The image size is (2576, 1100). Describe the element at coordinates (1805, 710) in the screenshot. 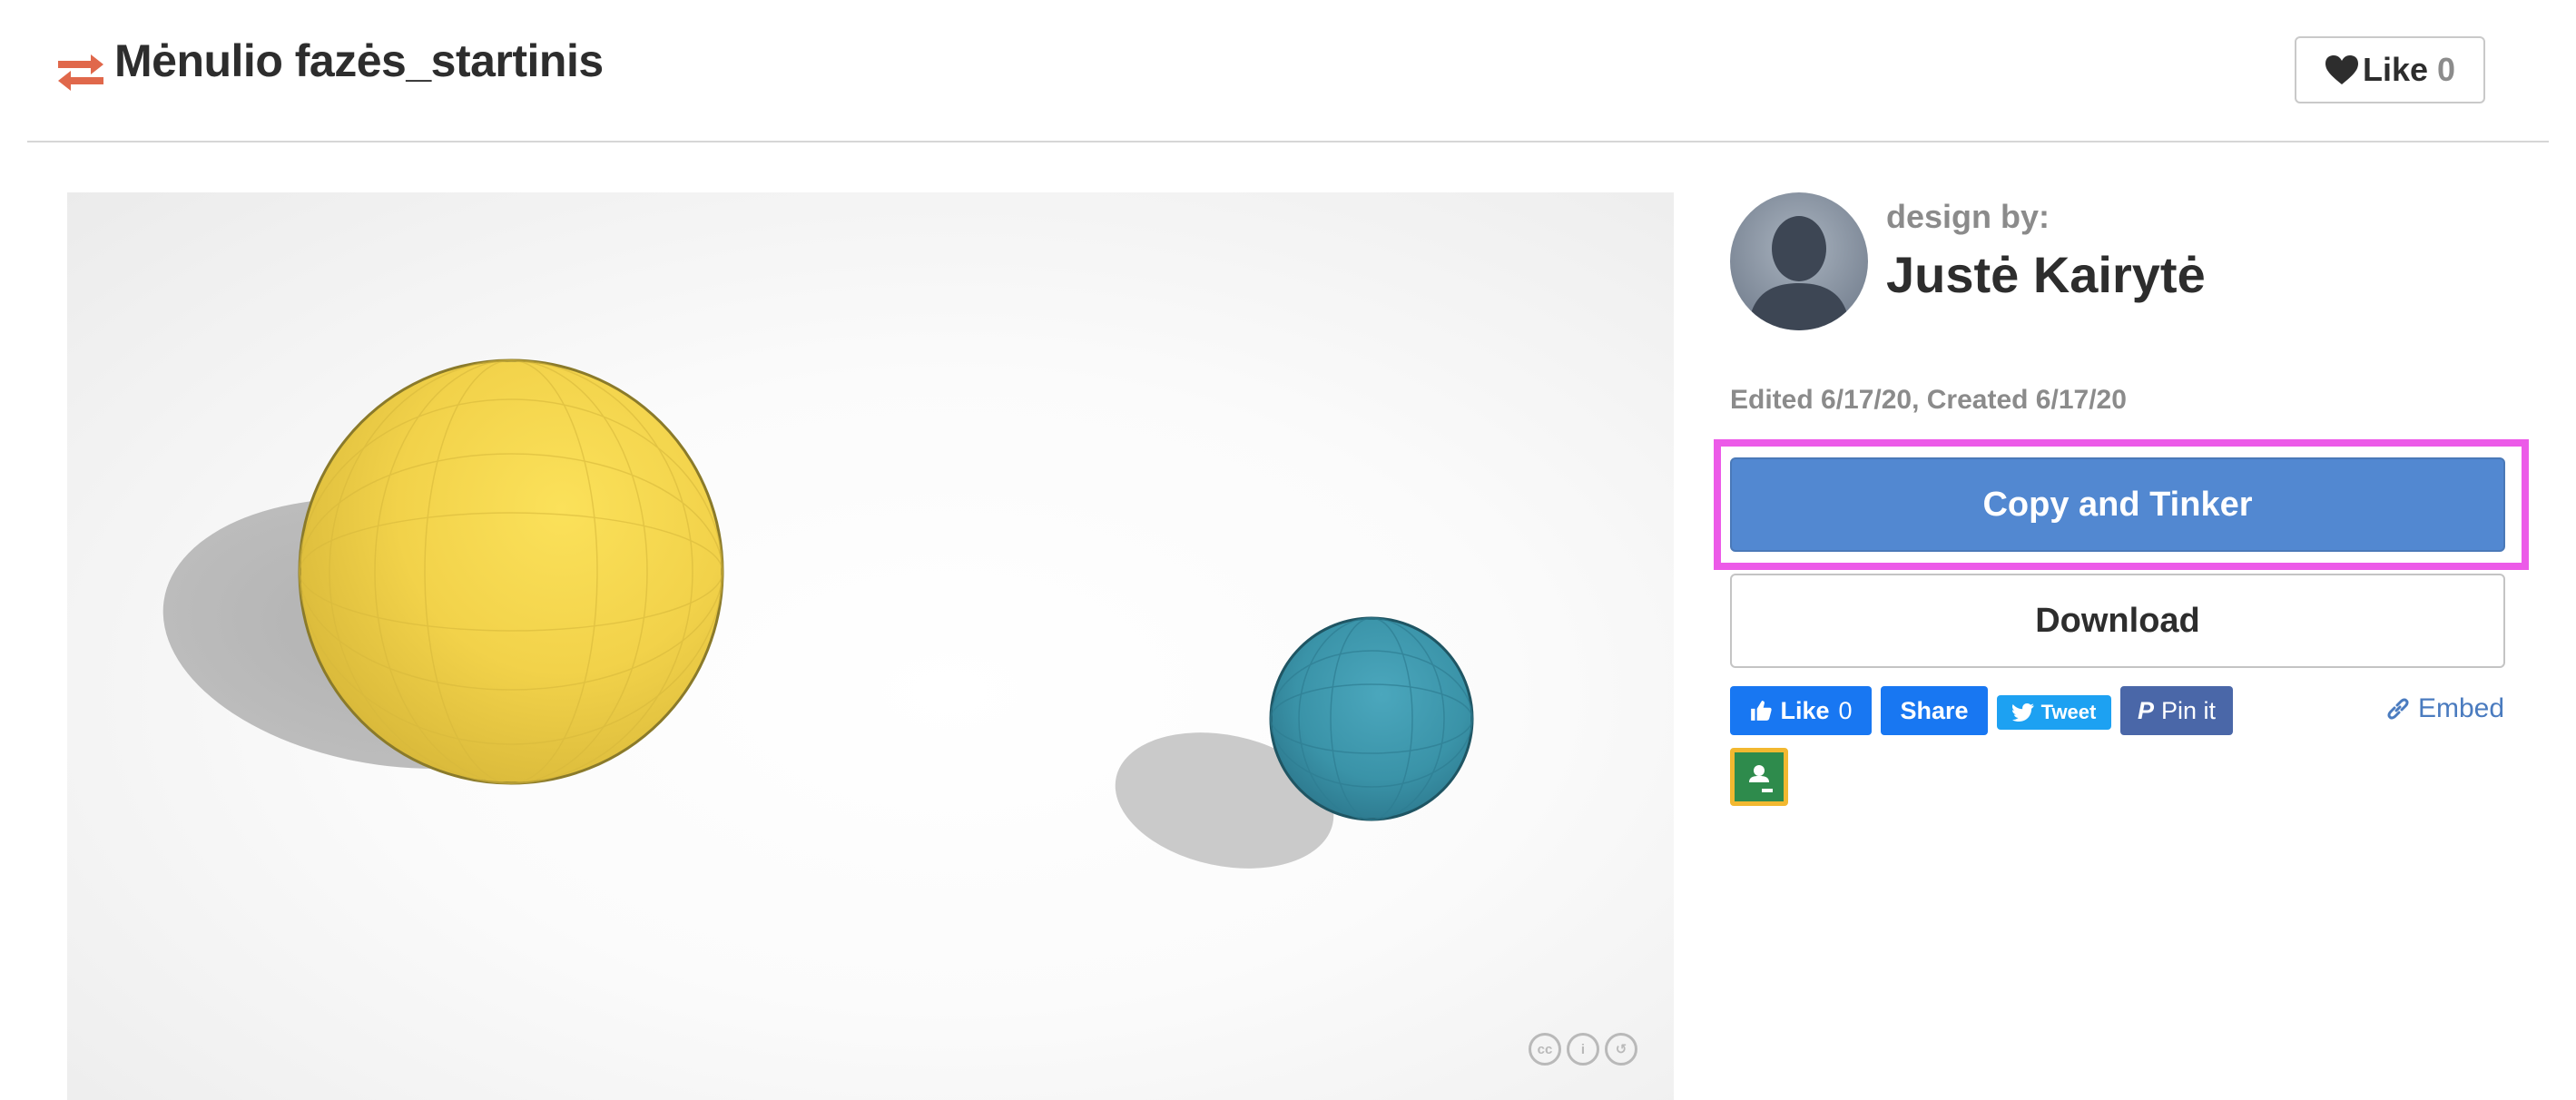

I see `facebook-like-label: Like` at that location.